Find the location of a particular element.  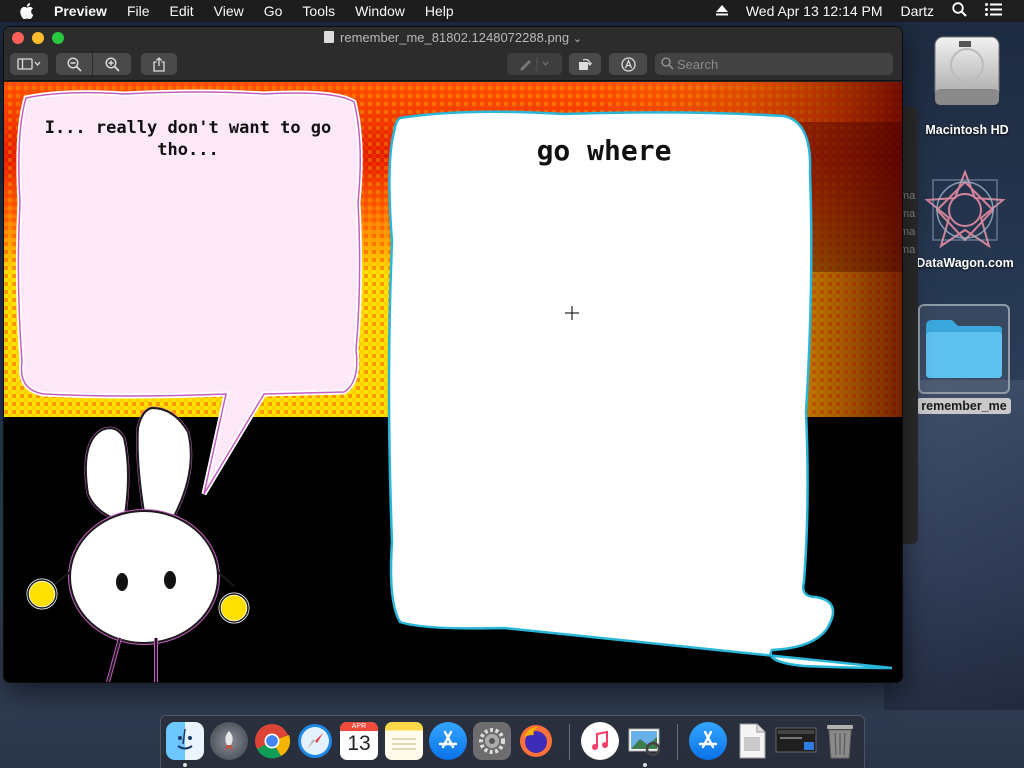

calendar-icon: APR 13 is located at coordinates (359, 741).